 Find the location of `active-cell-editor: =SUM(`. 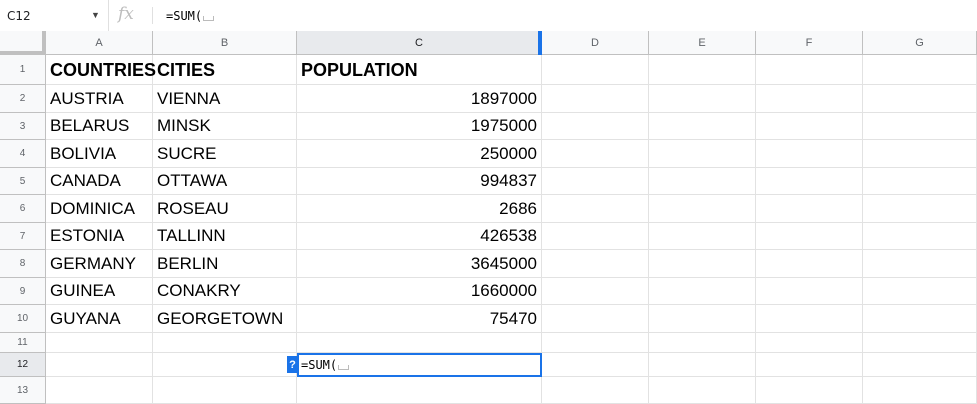

active-cell-editor: =SUM( is located at coordinates (419, 365).